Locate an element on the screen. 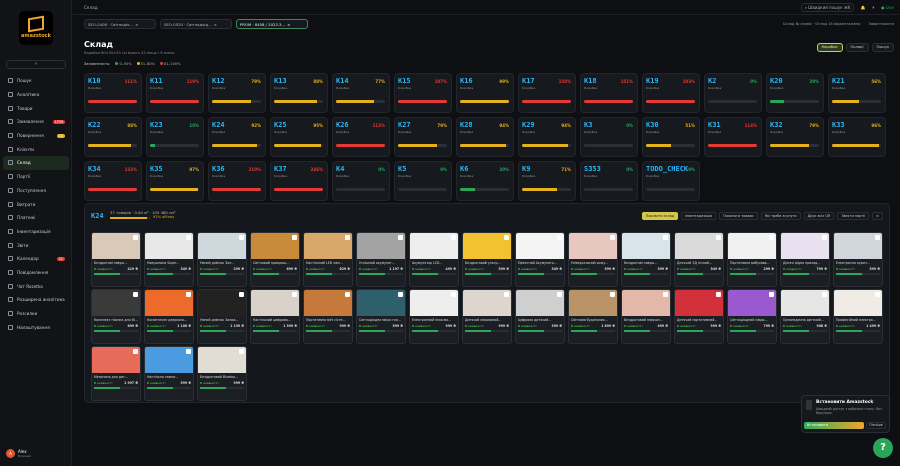 The height and width of the screenshot is (466, 900). sidebar-item-17: Розсилки is located at coordinates (36, 314).